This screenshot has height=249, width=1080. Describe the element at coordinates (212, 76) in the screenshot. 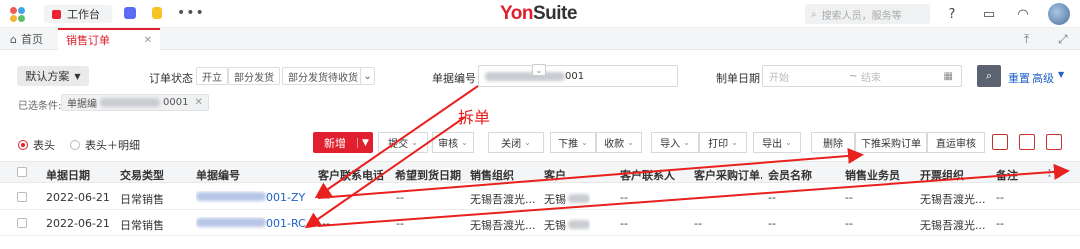

I see `status-chip-open: 开立` at that location.